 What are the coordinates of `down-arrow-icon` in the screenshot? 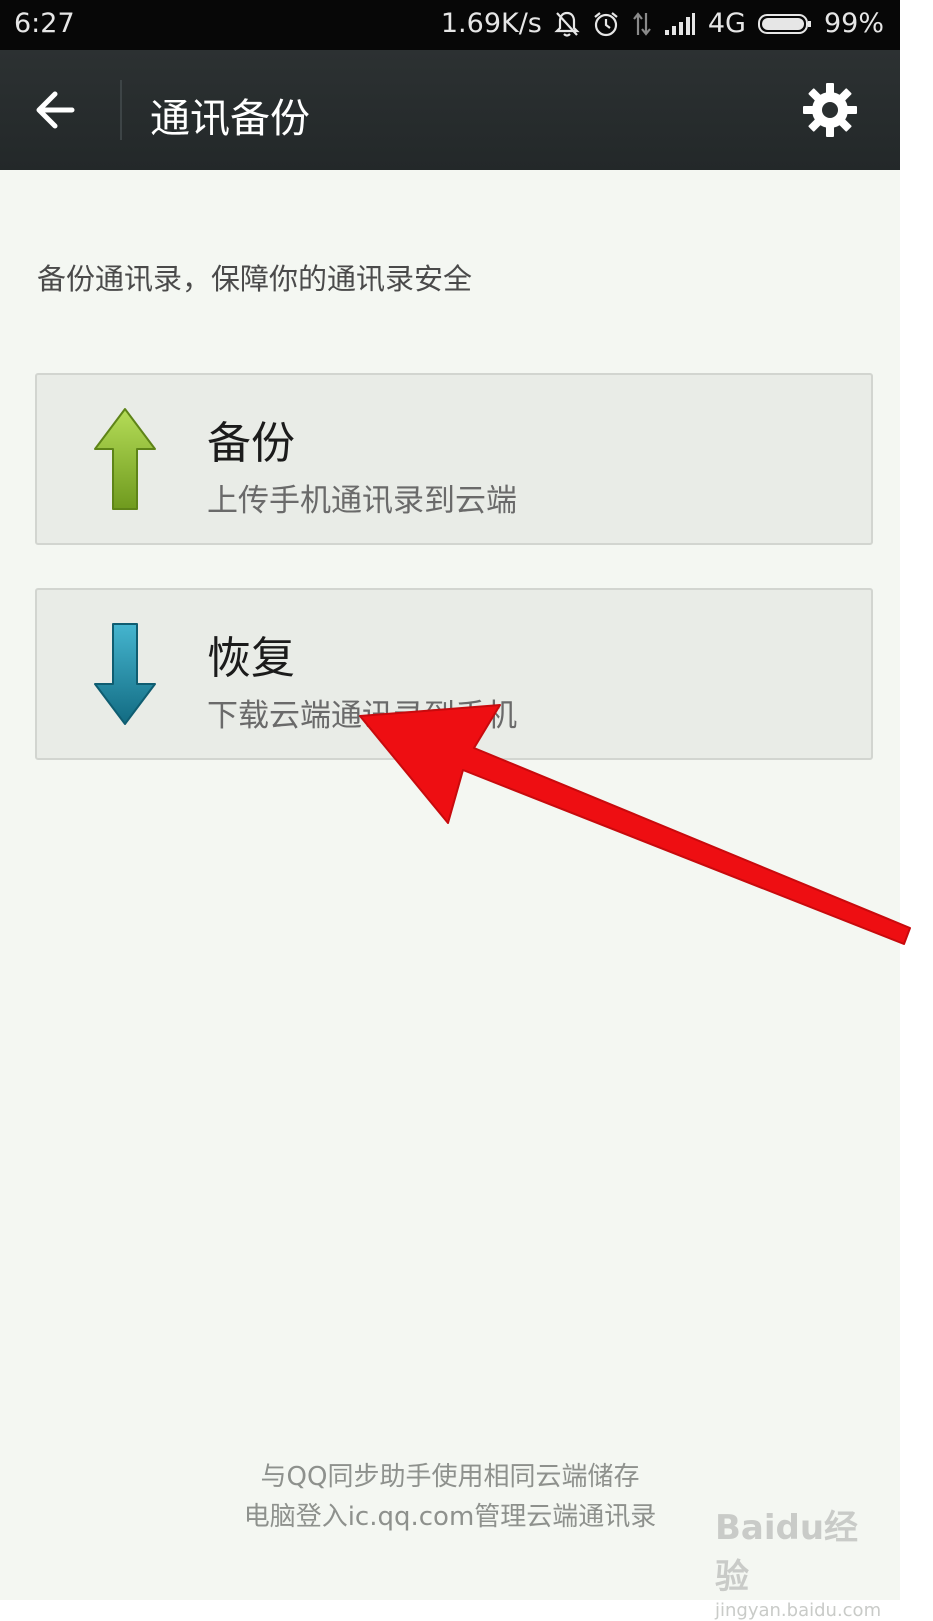 It's located at (125, 675).